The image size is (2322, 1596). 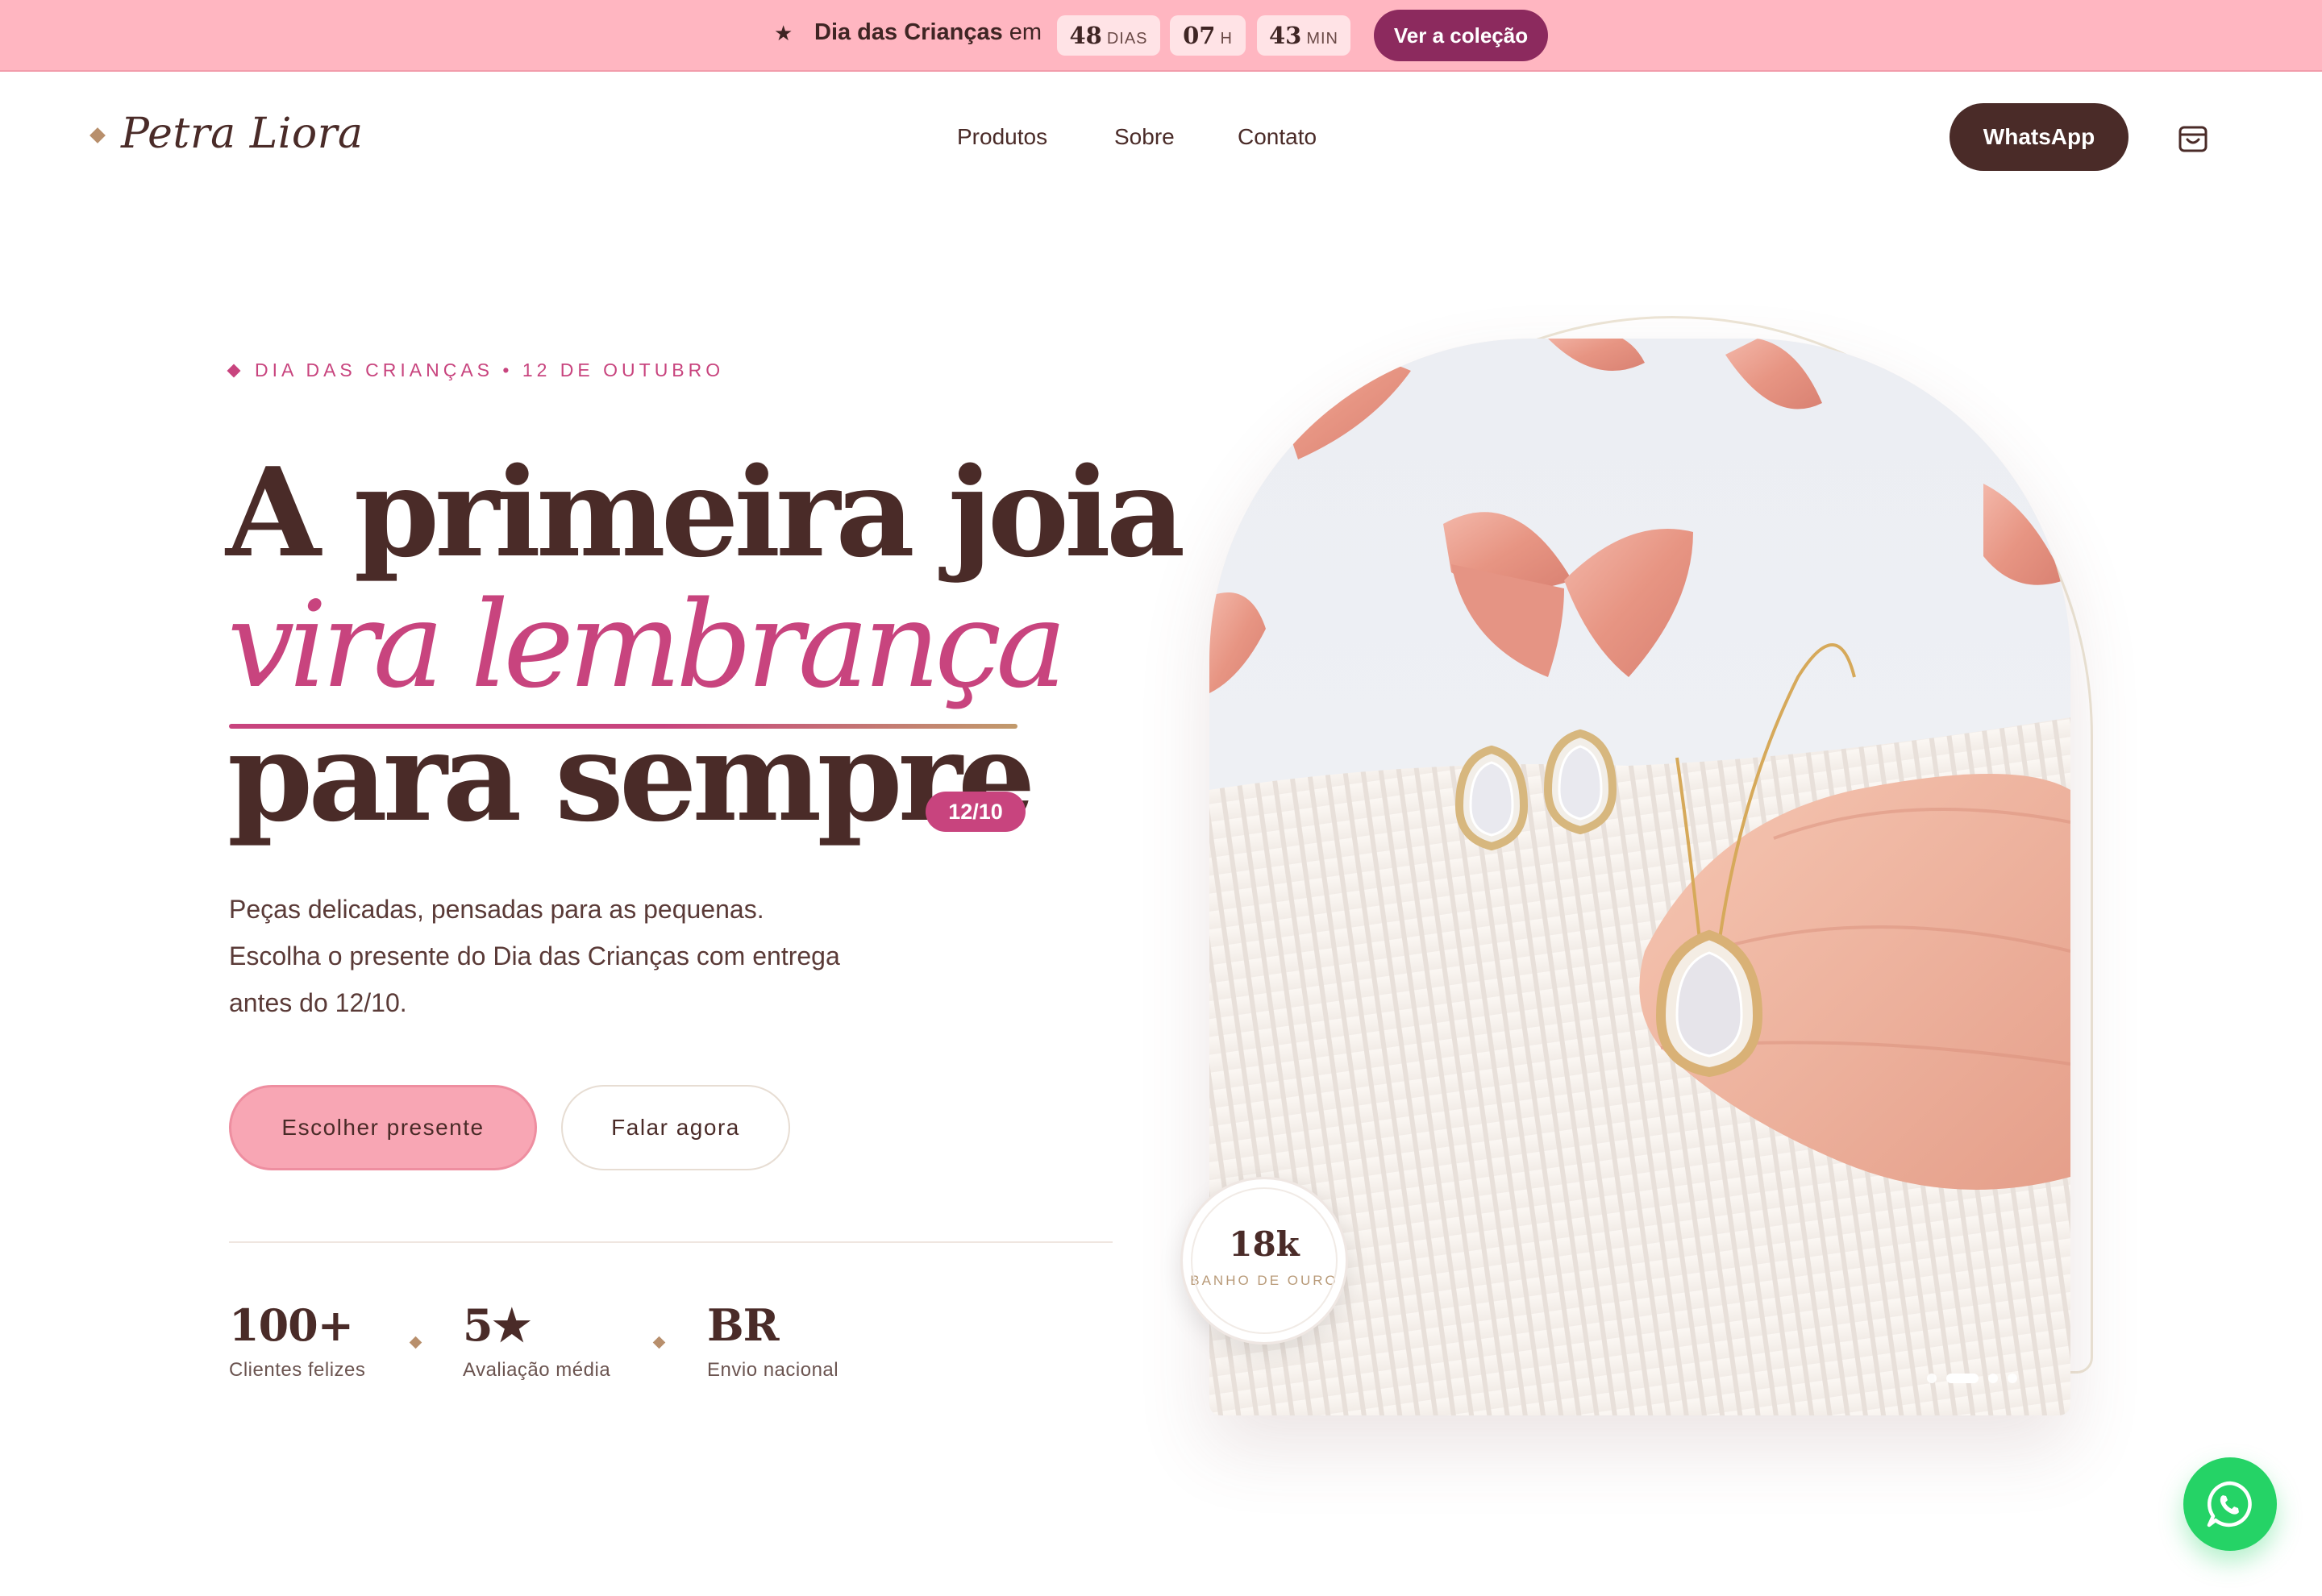 I want to click on choose-gift-button: Escolher presente, so click(x=383, y=1127).